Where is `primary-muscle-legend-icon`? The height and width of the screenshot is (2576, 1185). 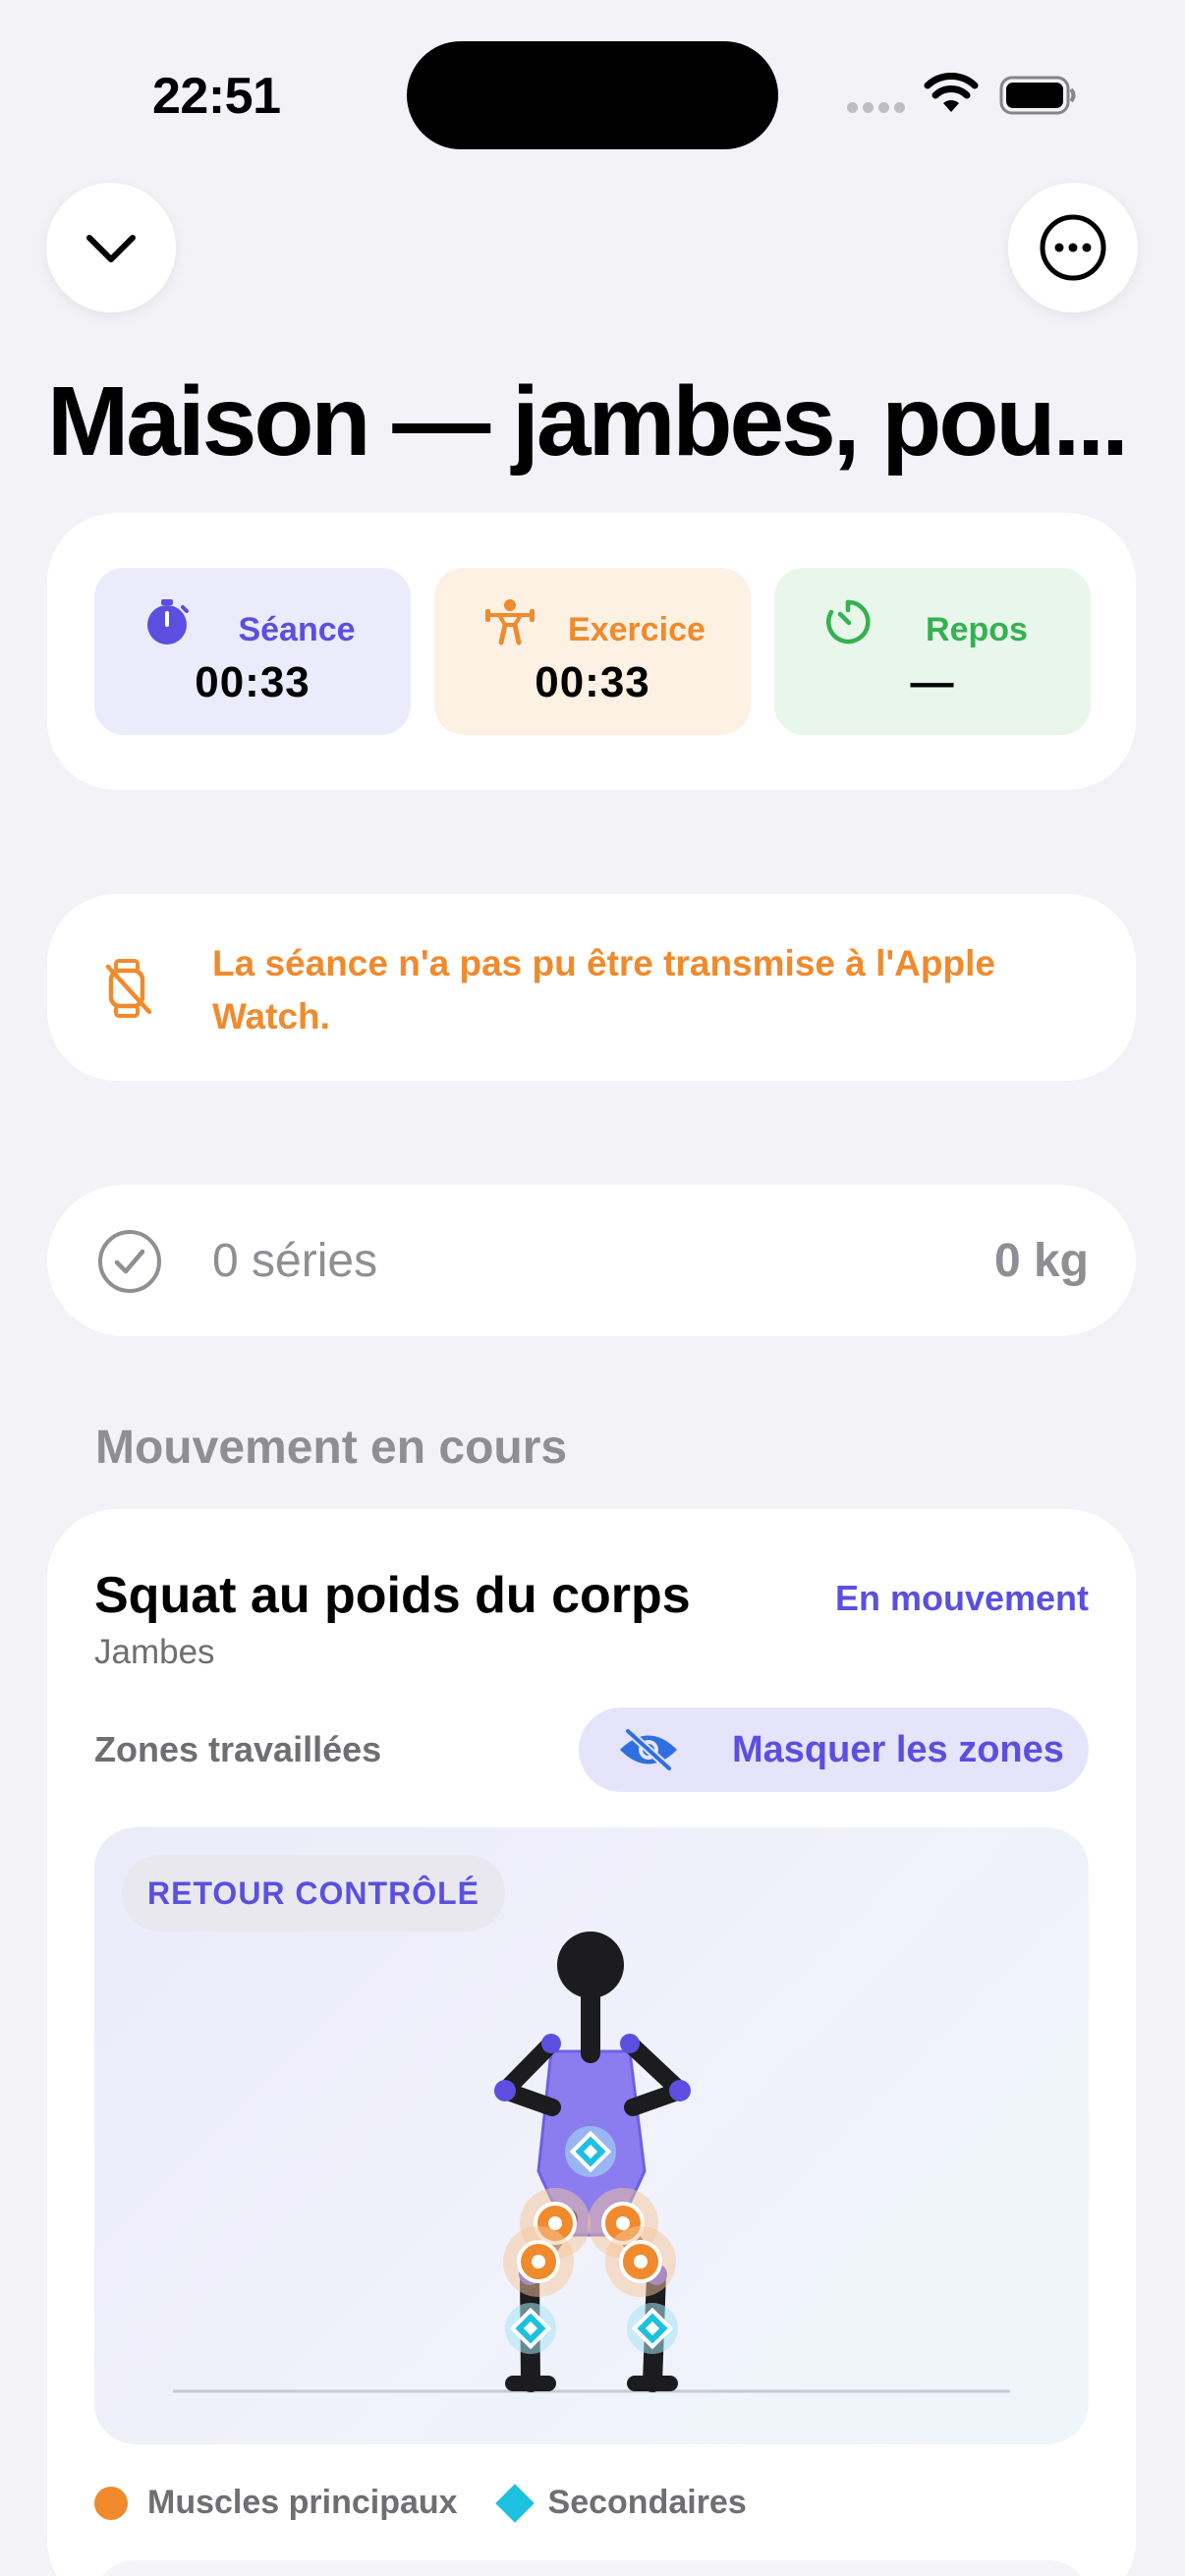
primary-muscle-legend-icon is located at coordinates (111, 2503).